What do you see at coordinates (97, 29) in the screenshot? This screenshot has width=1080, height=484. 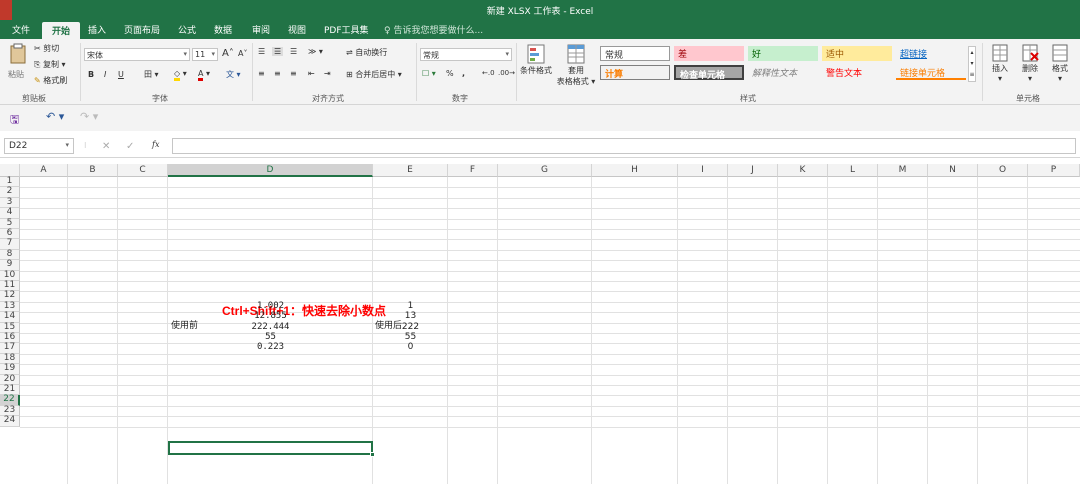 I see `tab-insert: 插入` at bounding box center [97, 29].